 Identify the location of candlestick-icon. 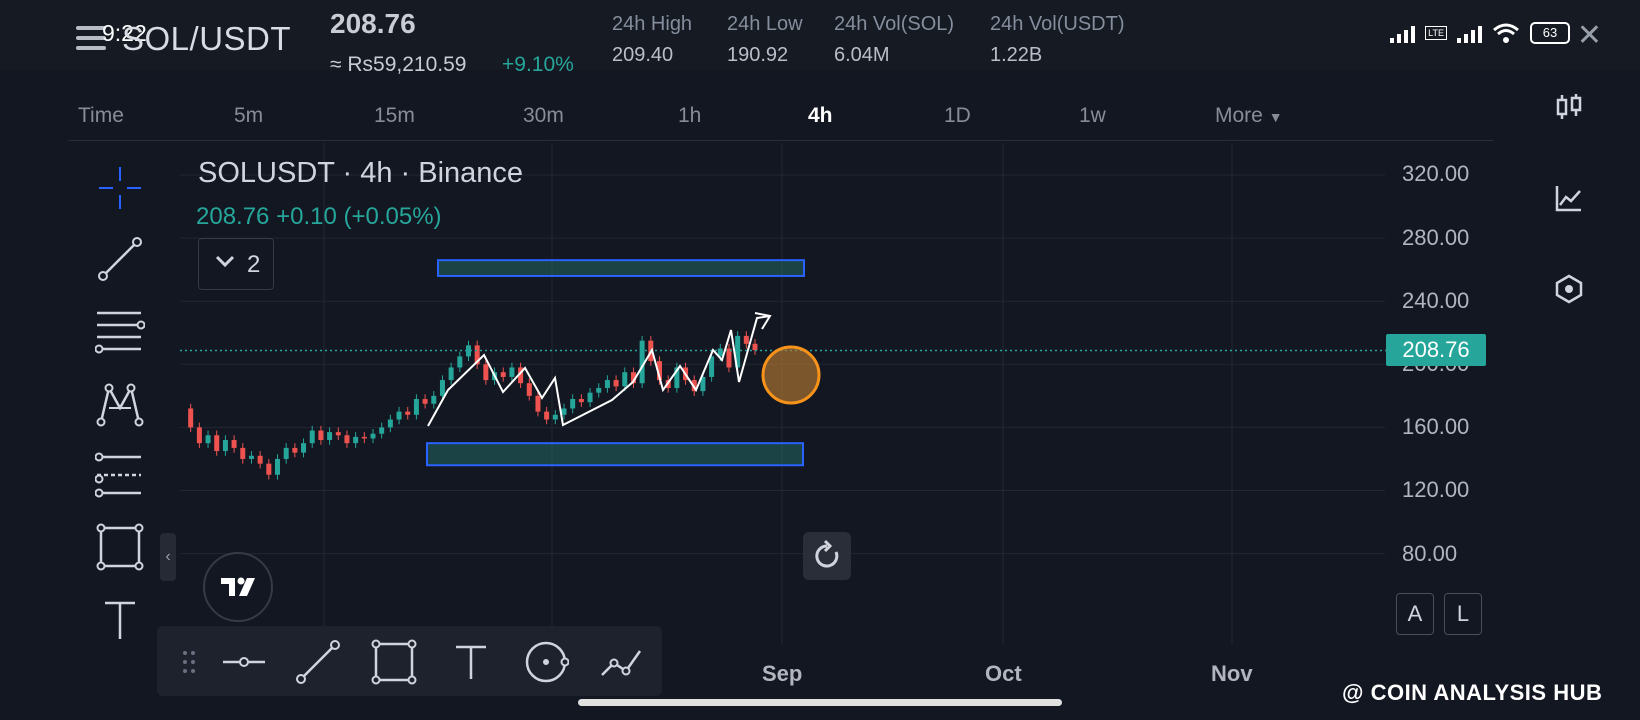
(1569, 107).